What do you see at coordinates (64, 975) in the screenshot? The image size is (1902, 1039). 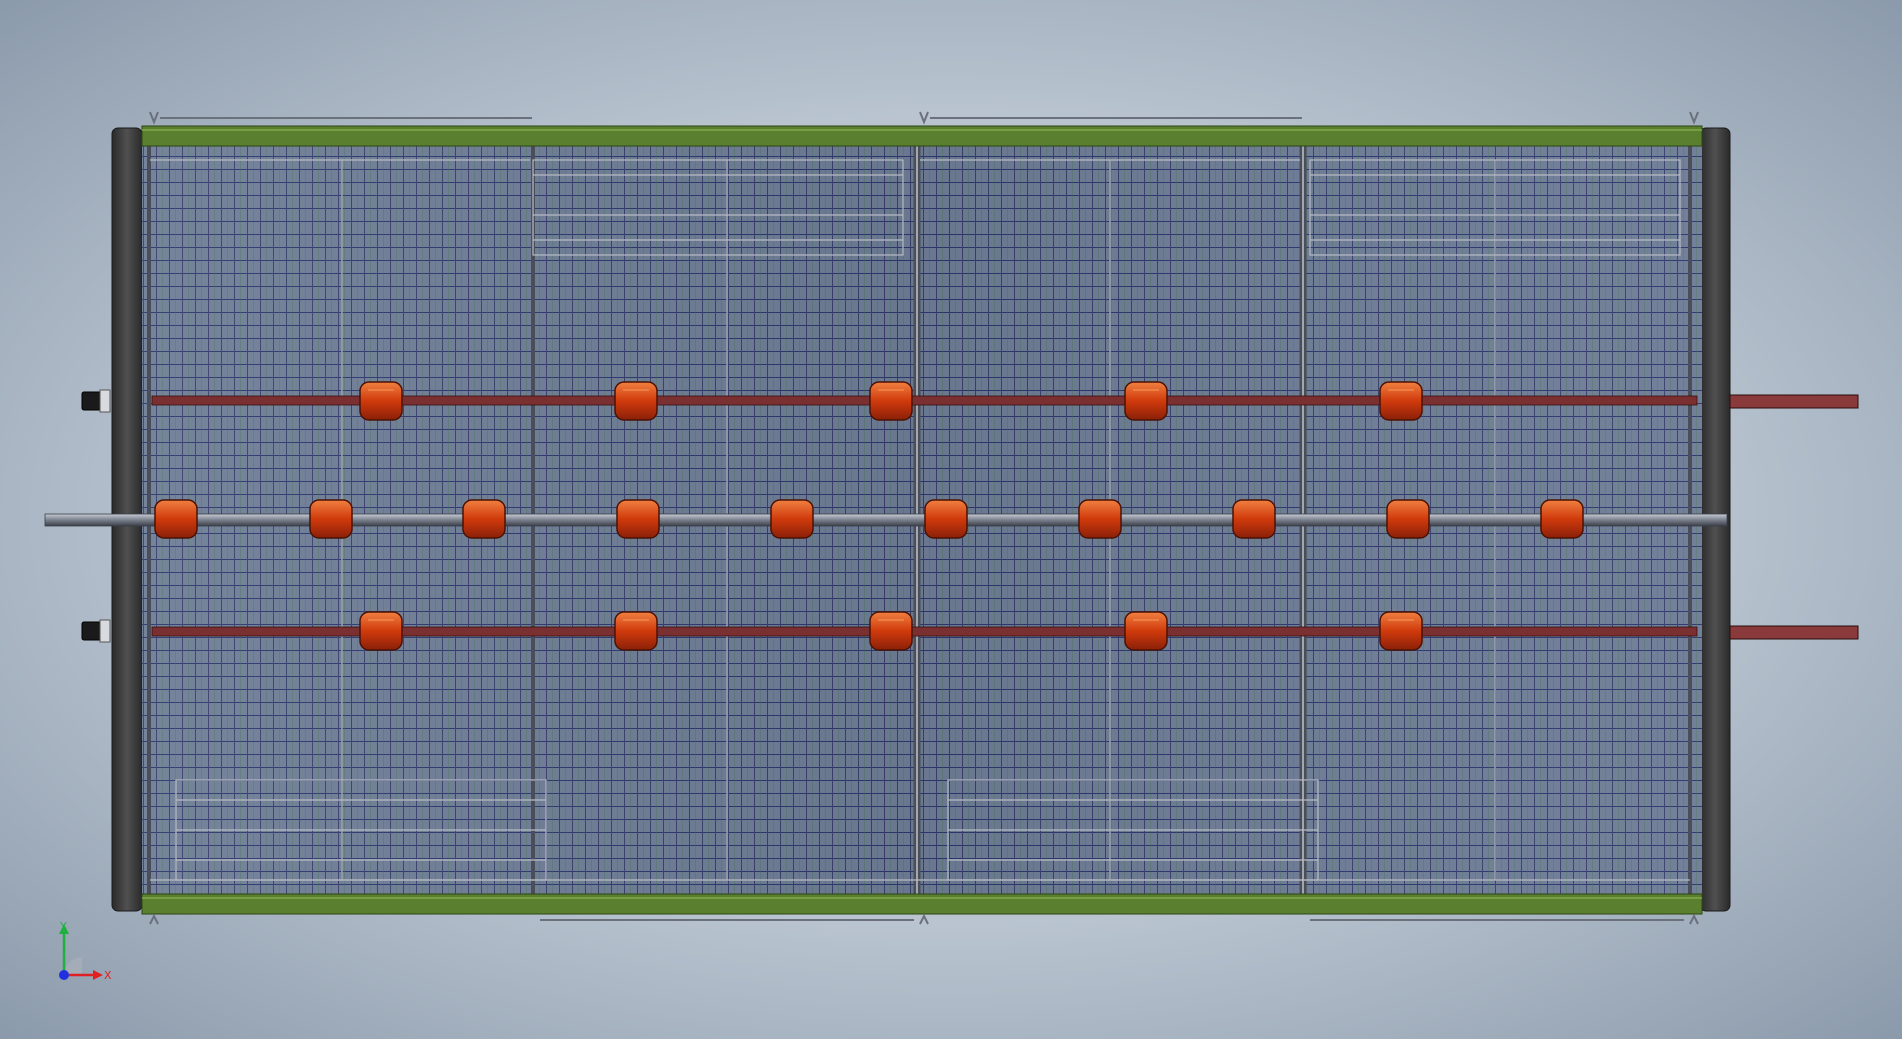 I see `z-axis-dot` at bounding box center [64, 975].